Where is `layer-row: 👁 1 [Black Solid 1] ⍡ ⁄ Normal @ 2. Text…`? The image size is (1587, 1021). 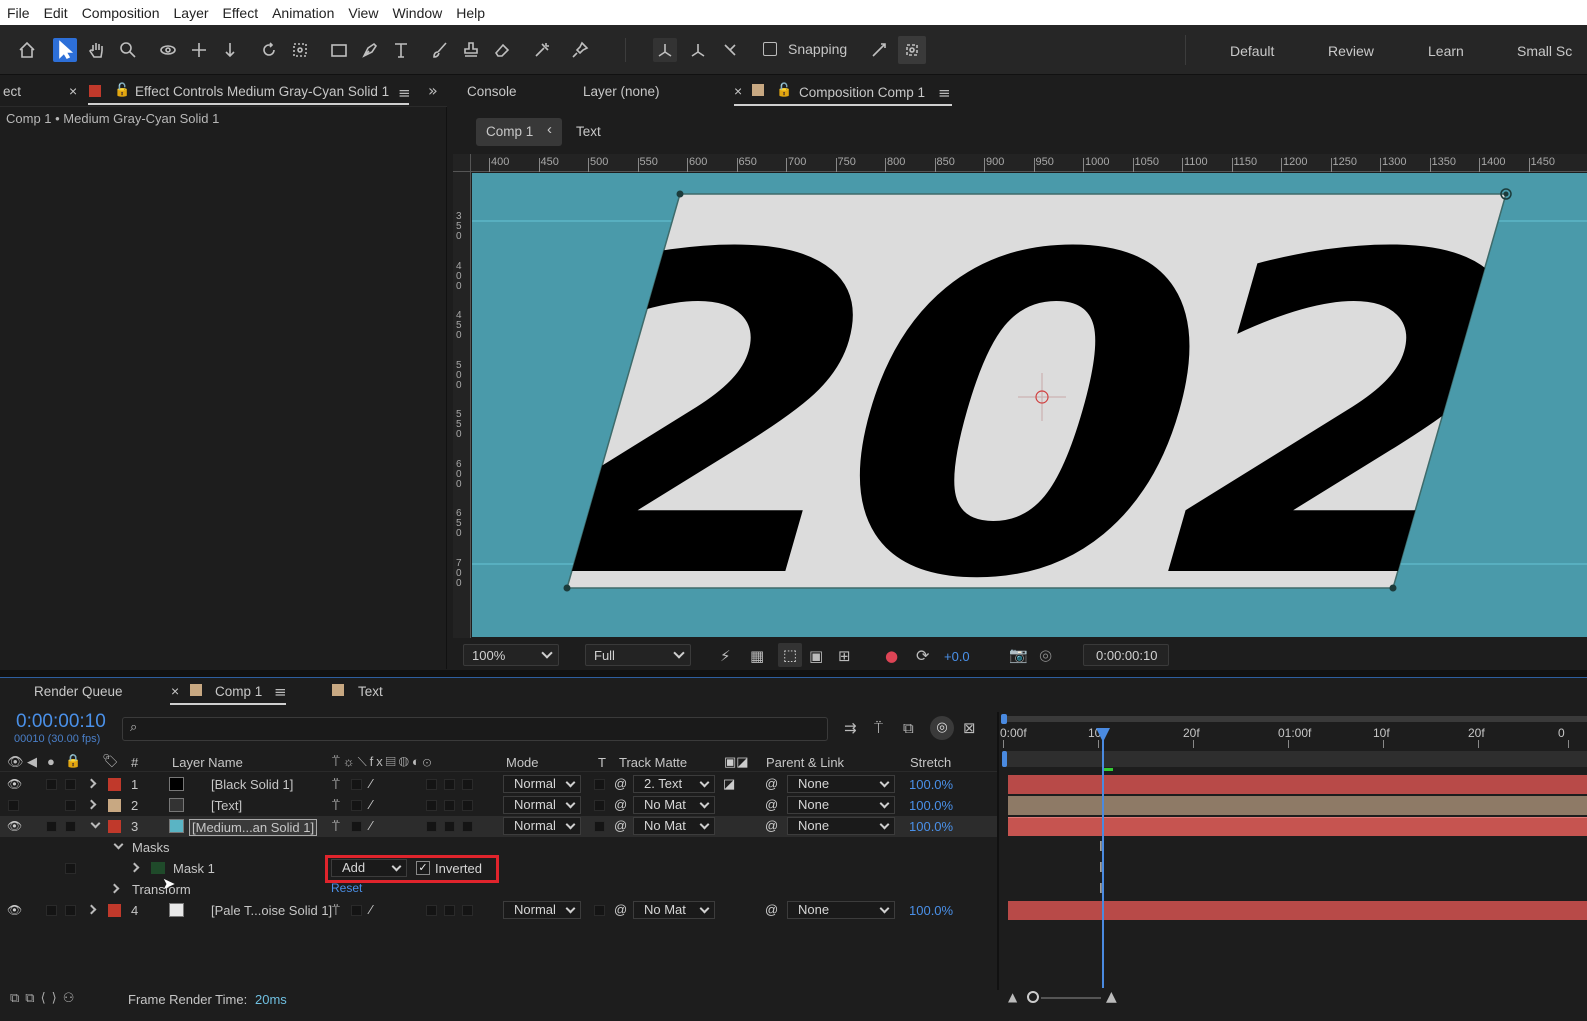 layer-row: 👁 1 [Black Solid 1] ⍡ ⁄ Normal @ 2. Text… is located at coordinates (499, 784).